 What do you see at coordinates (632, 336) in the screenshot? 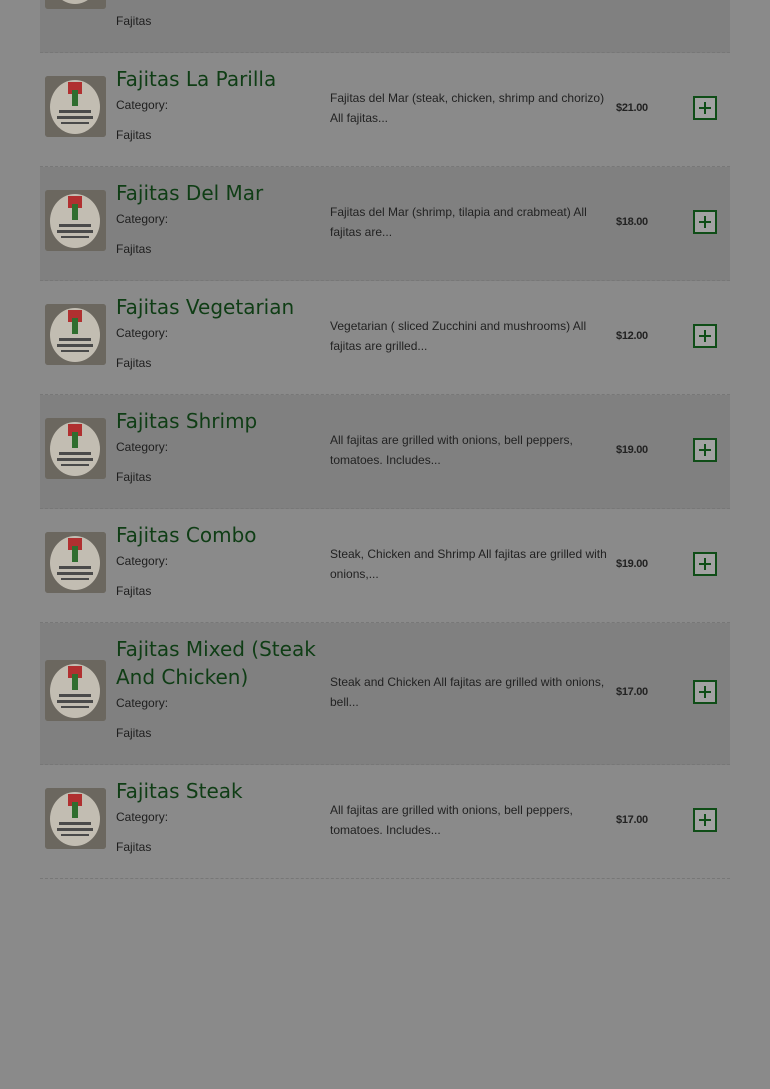
I see `menu-item-price: $12.00` at bounding box center [632, 336].